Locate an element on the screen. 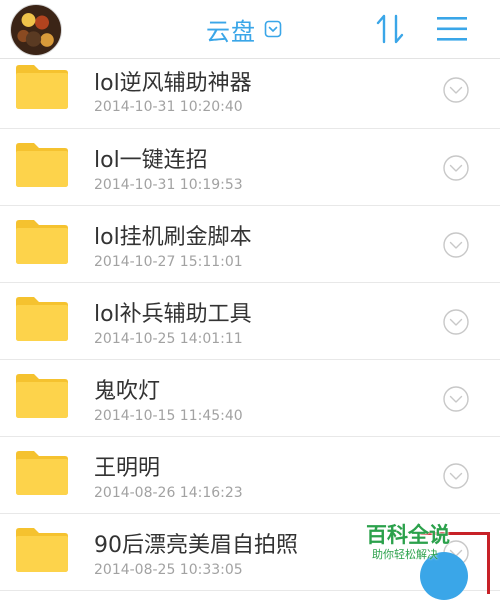  file-row: 鬼吹灯 2014-10-15 11:45:40 is located at coordinates (250, 398).